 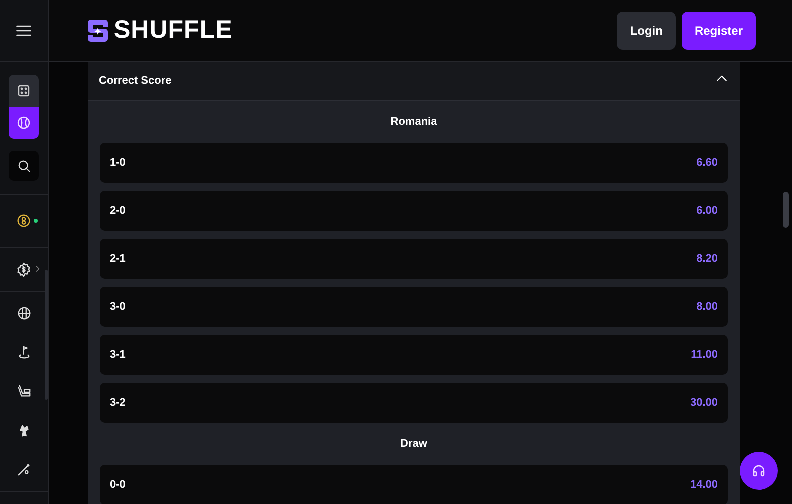 I want to click on market-header: Correct Score, so click(x=414, y=81).